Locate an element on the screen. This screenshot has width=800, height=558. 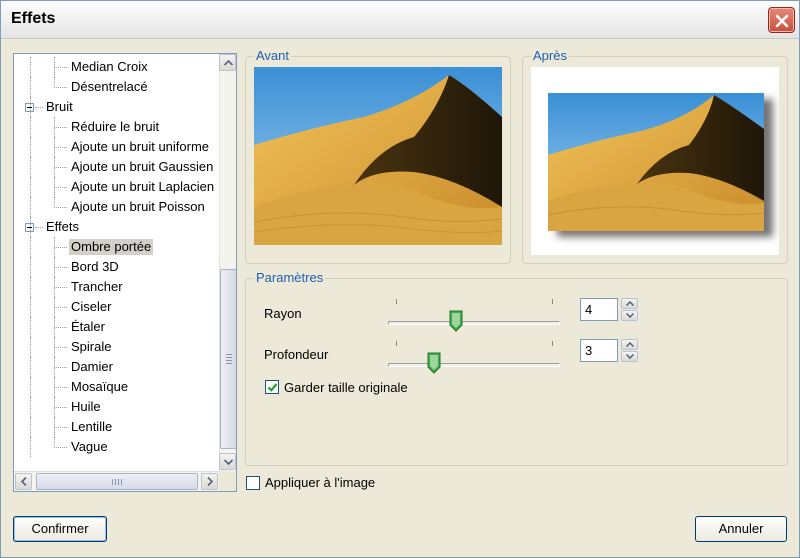
before-preview-group: Avant is located at coordinates (378, 156).